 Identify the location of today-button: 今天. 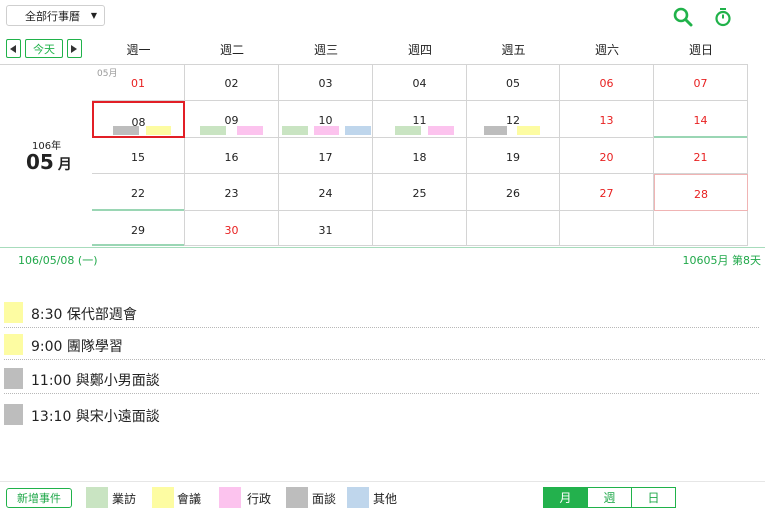
(44, 48).